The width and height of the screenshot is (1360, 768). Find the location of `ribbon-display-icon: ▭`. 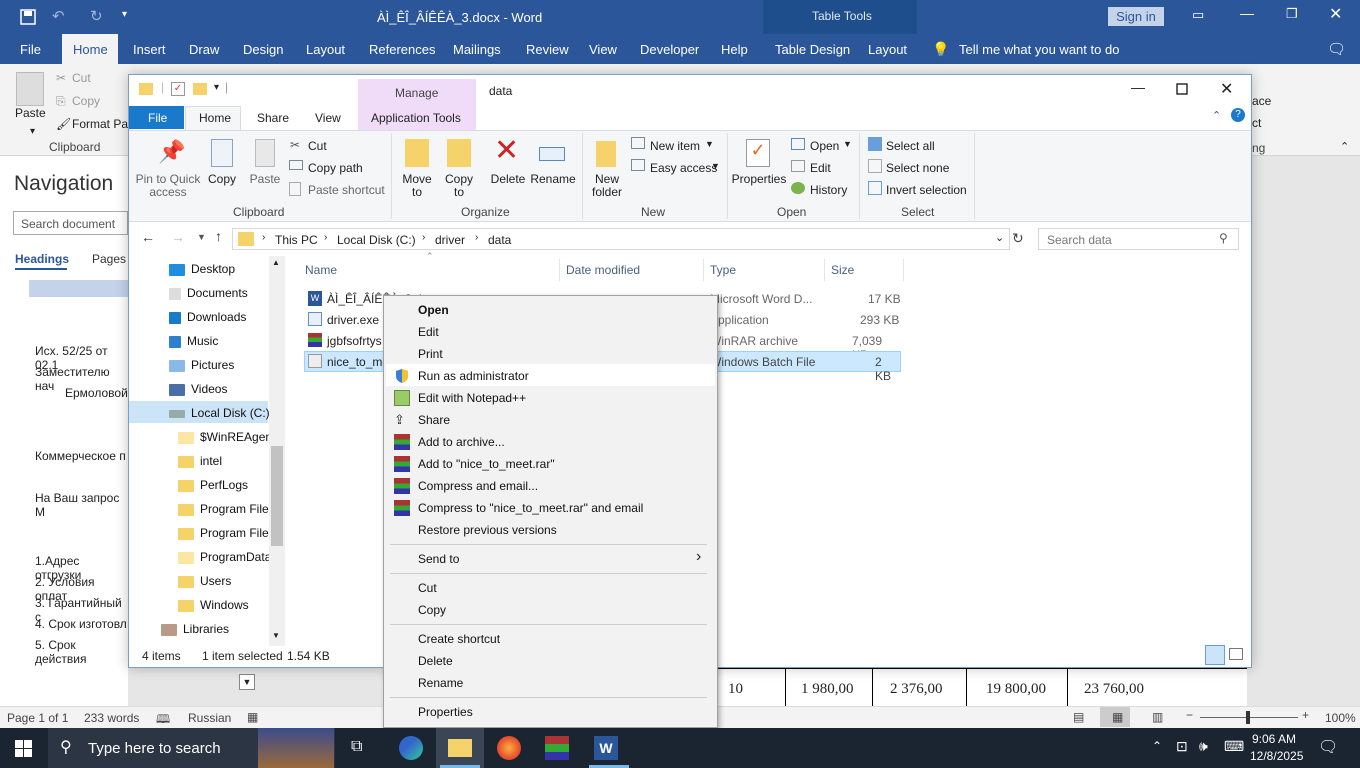

ribbon-display-icon: ▭ is located at coordinates (1198, 15).